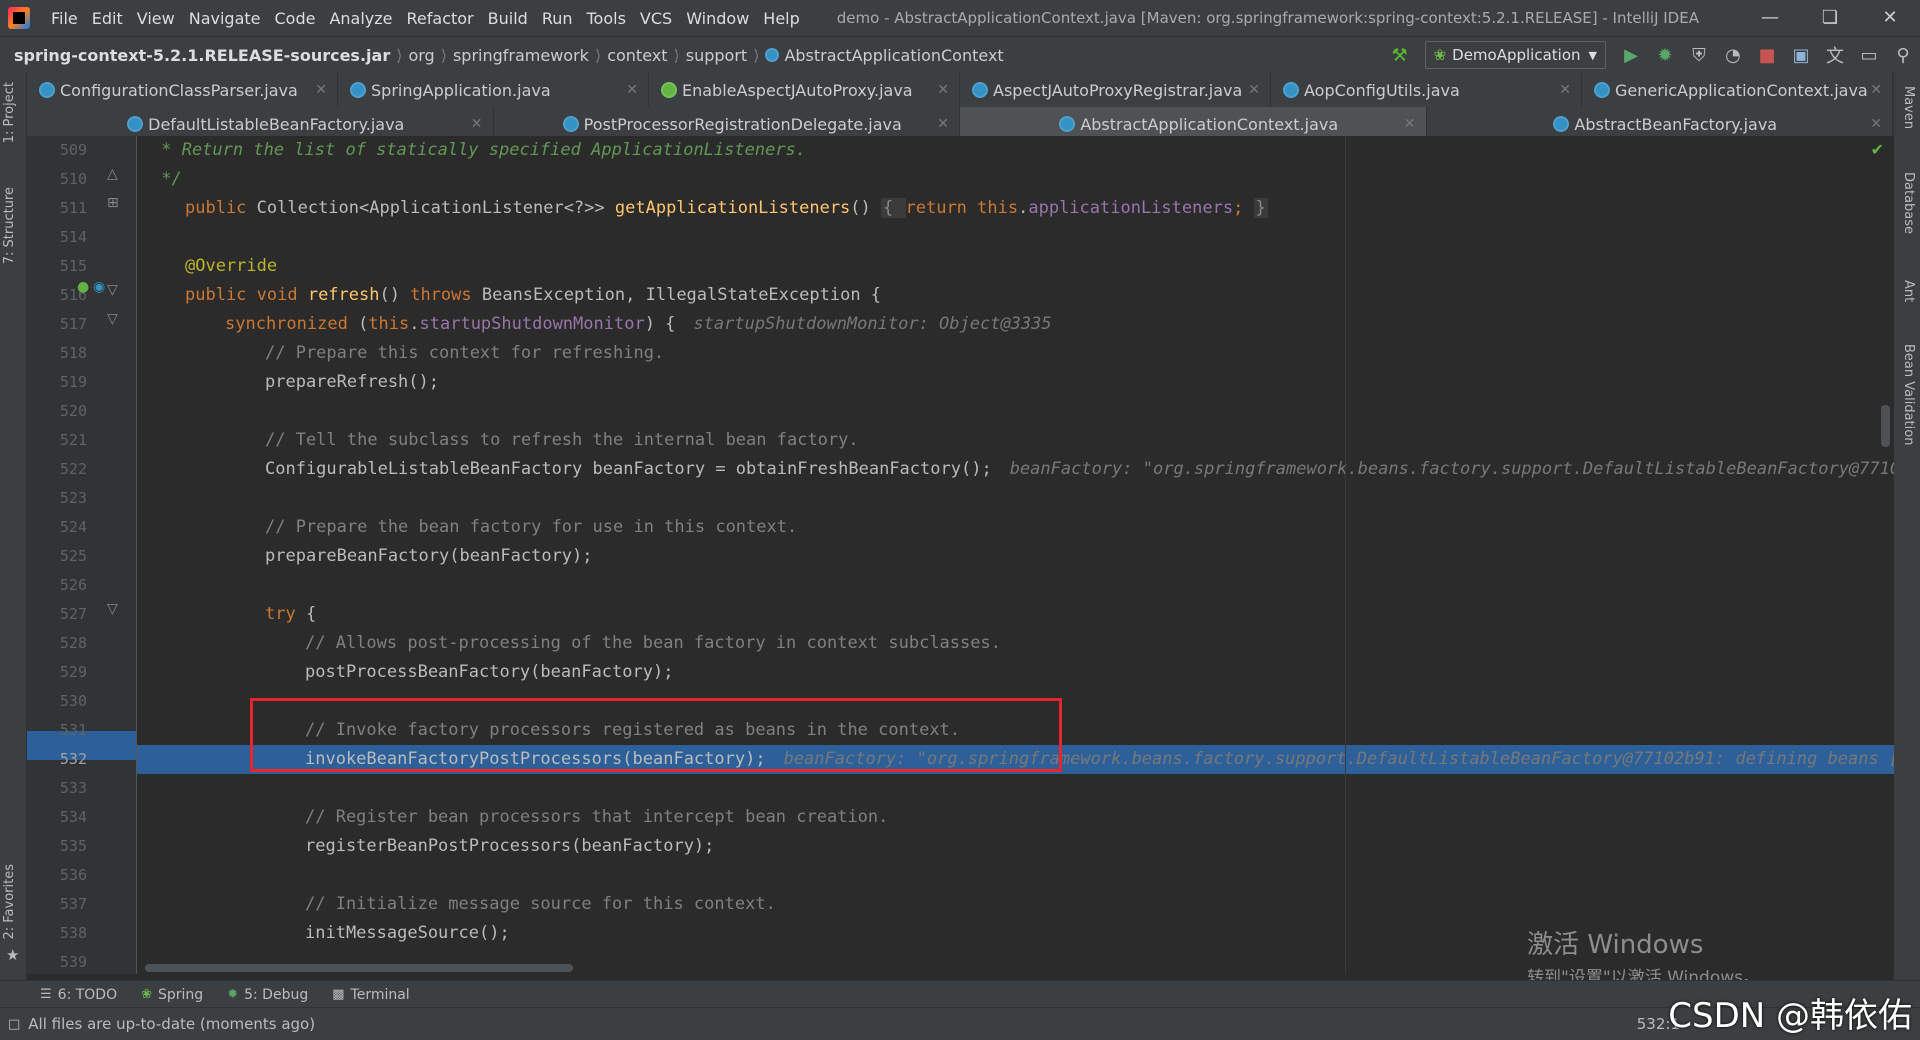 Image resolution: width=1920 pixels, height=1040 pixels. I want to click on menu-window: Window, so click(717, 18).